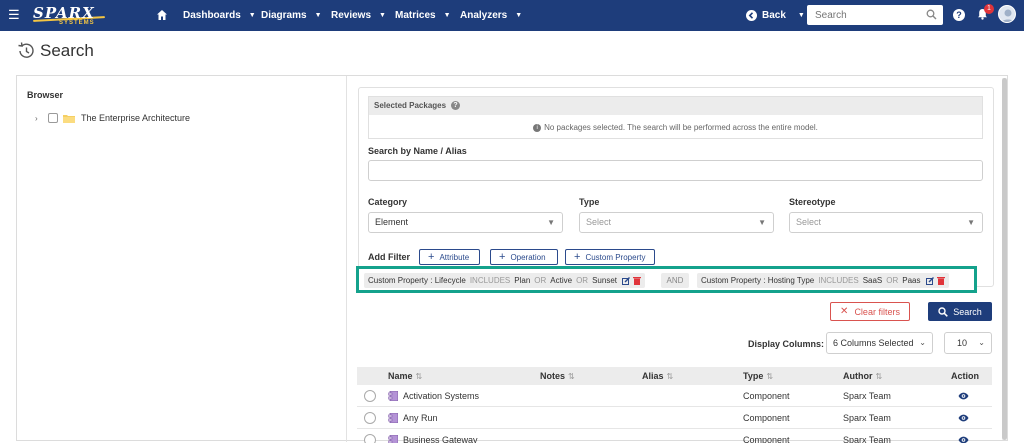 The height and width of the screenshot is (443, 1024). I want to click on column-header-name-label: Name, so click(400, 376).